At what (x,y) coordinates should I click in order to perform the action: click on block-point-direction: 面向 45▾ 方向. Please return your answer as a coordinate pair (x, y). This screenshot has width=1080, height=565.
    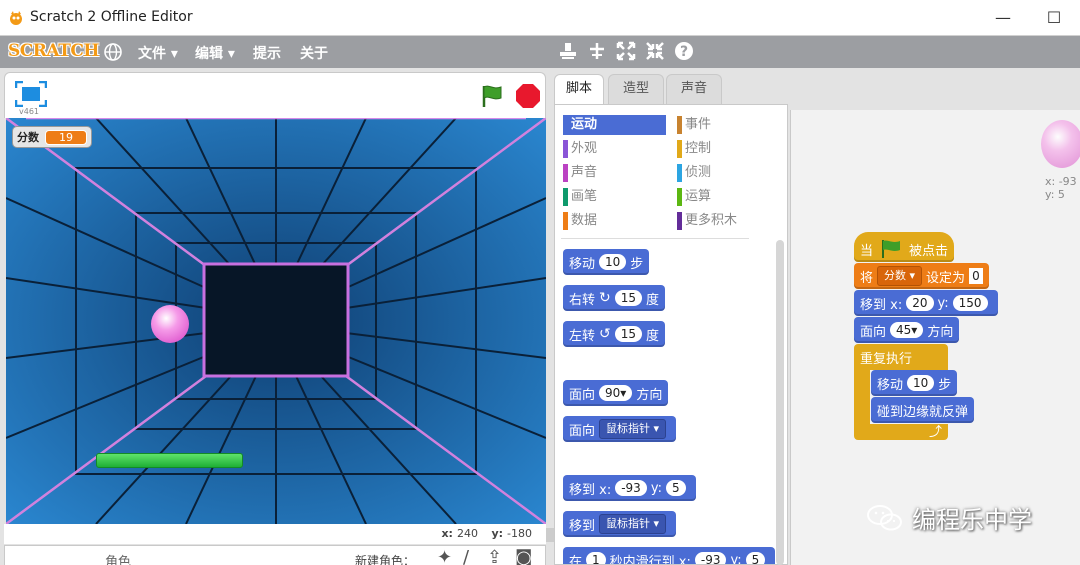
    Looking at the image, I should click on (907, 330).